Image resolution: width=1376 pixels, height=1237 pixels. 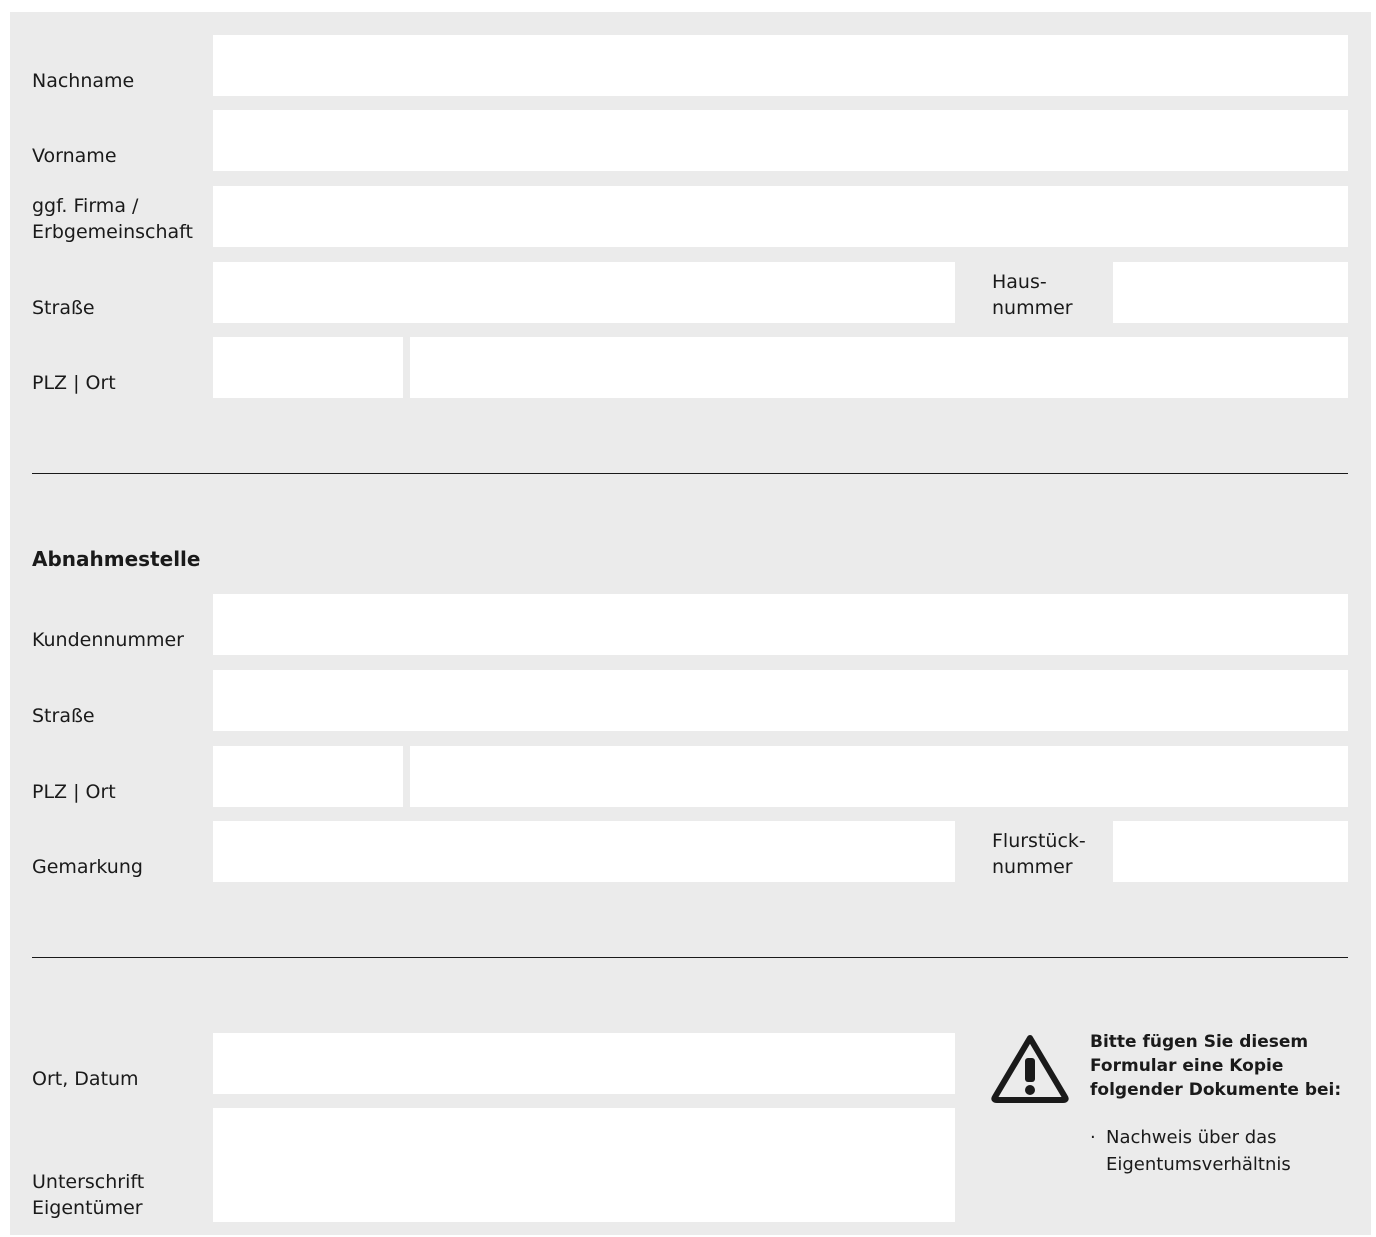 What do you see at coordinates (584, 292) in the screenshot?
I see `strasse-input` at bounding box center [584, 292].